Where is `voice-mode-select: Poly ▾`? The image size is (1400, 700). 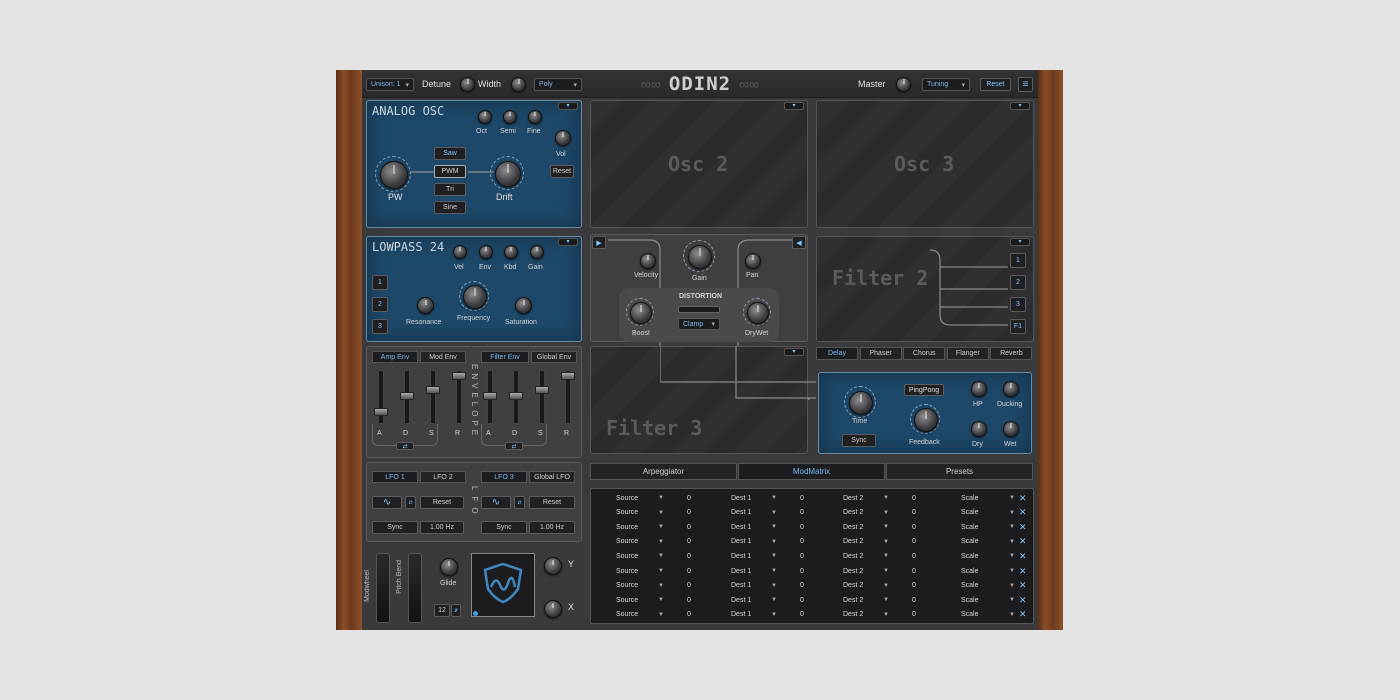
voice-mode-select: Poly ▾ is located at coordinates (558, 84).